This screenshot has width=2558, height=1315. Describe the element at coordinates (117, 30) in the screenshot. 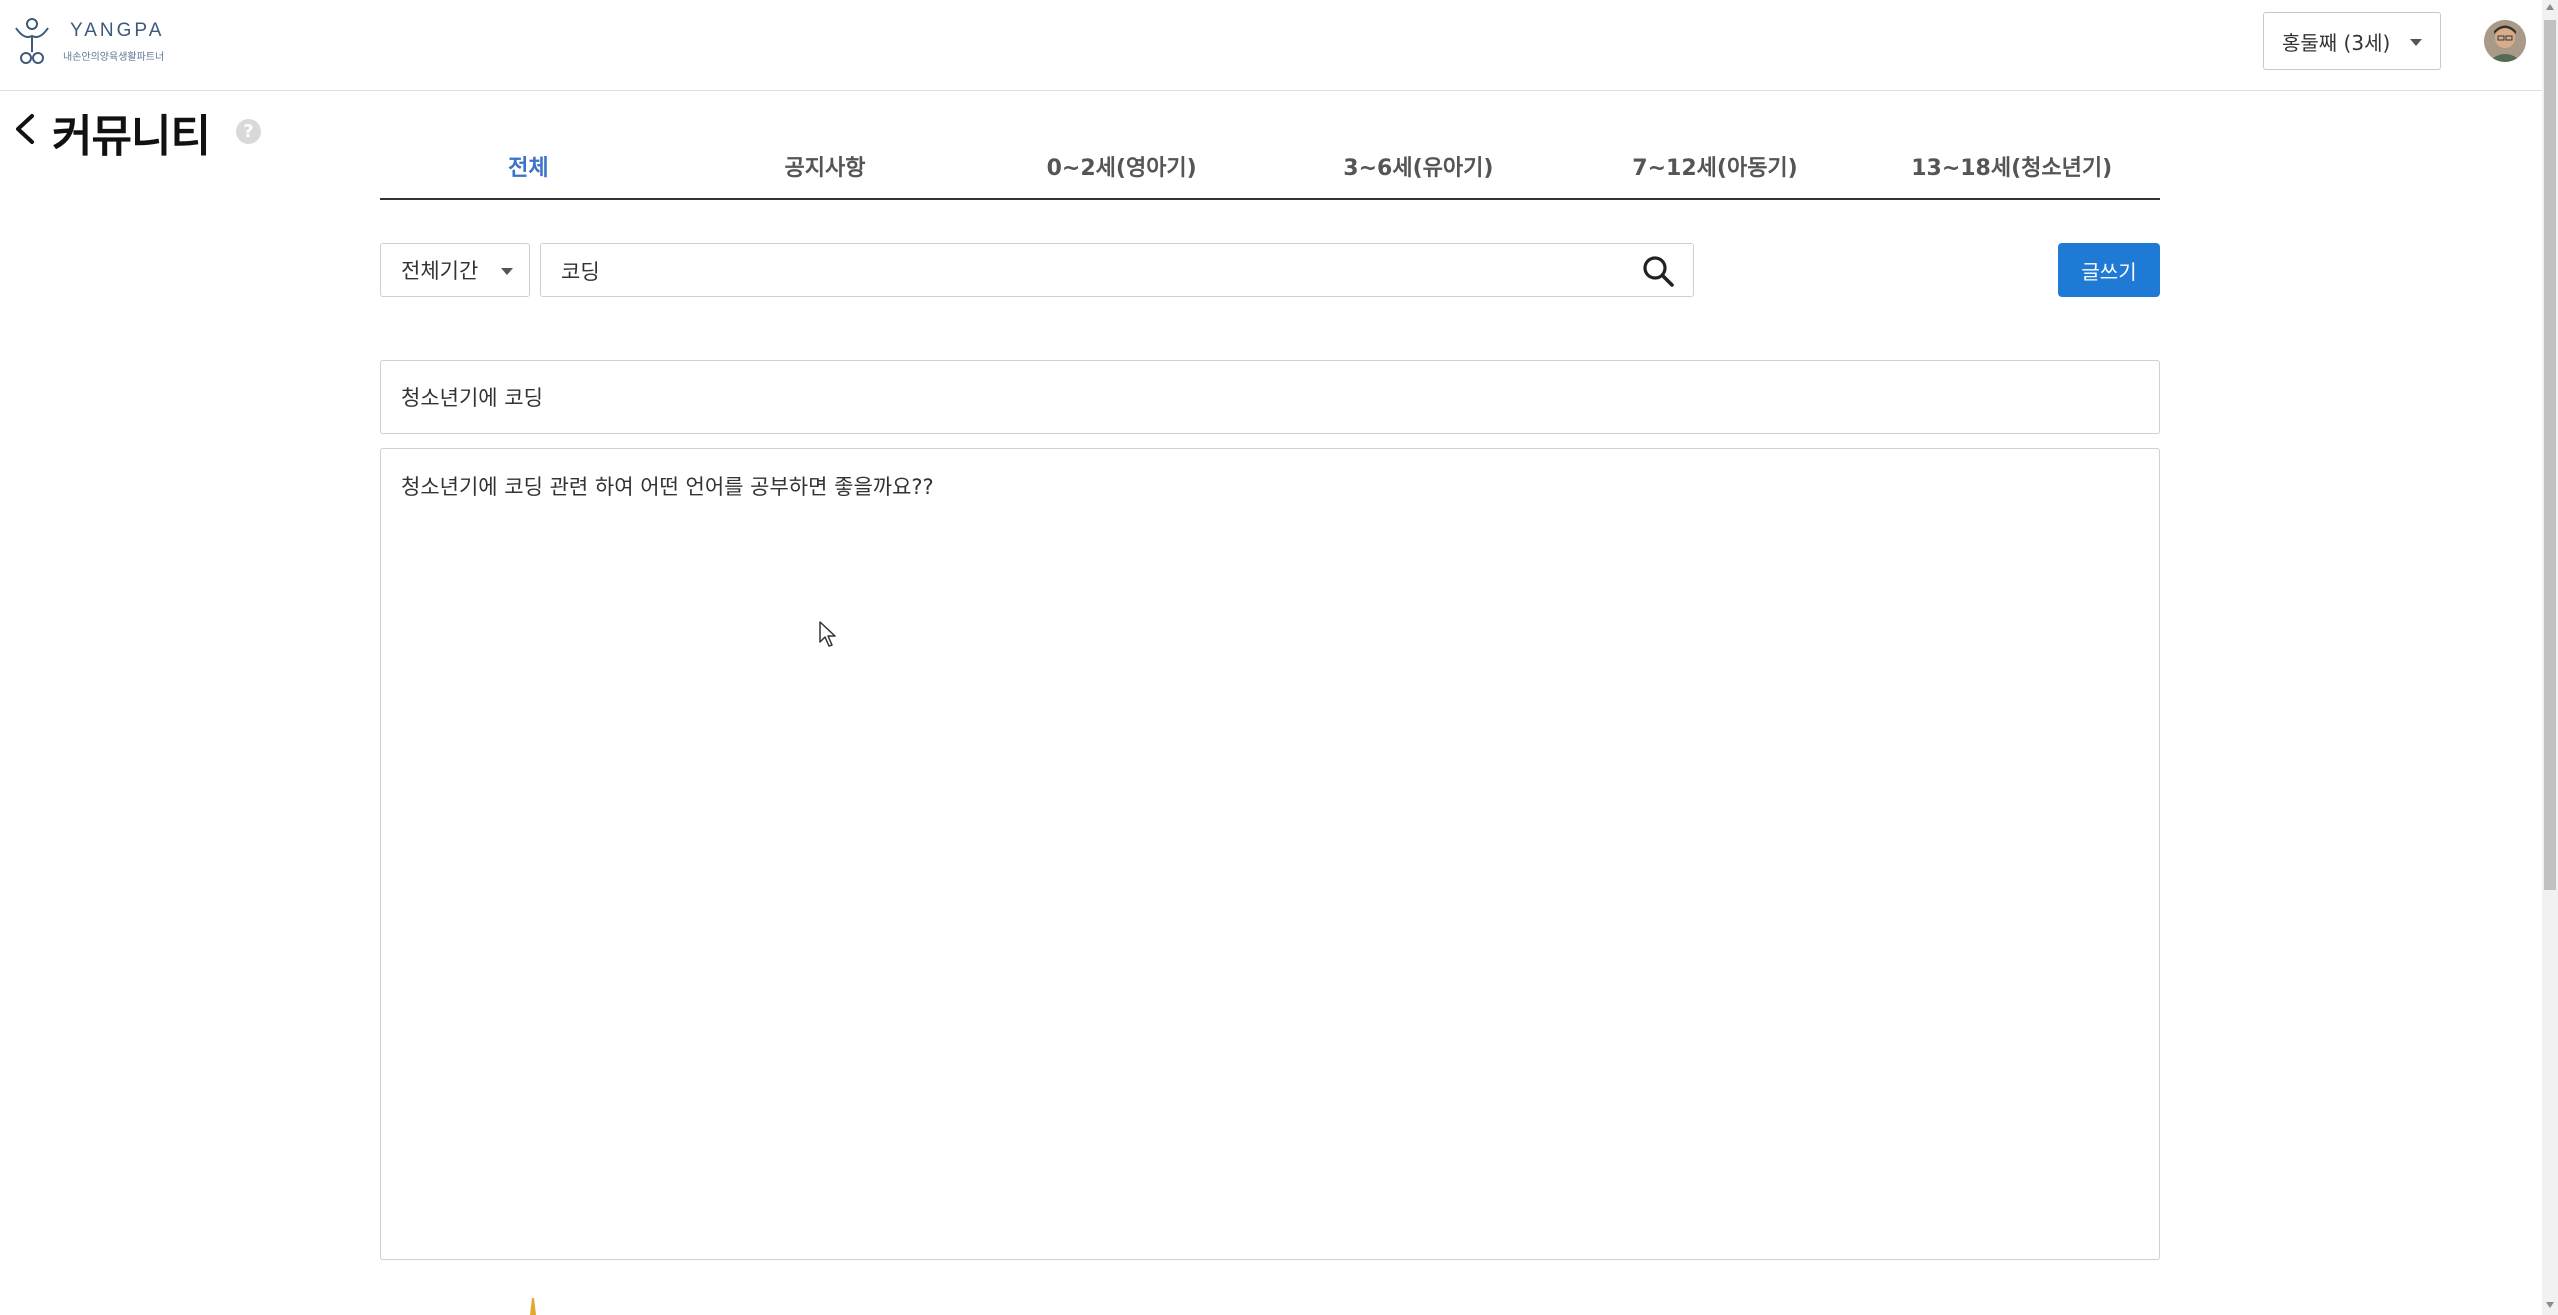

I see `logo-text: YANGPA` at that location.